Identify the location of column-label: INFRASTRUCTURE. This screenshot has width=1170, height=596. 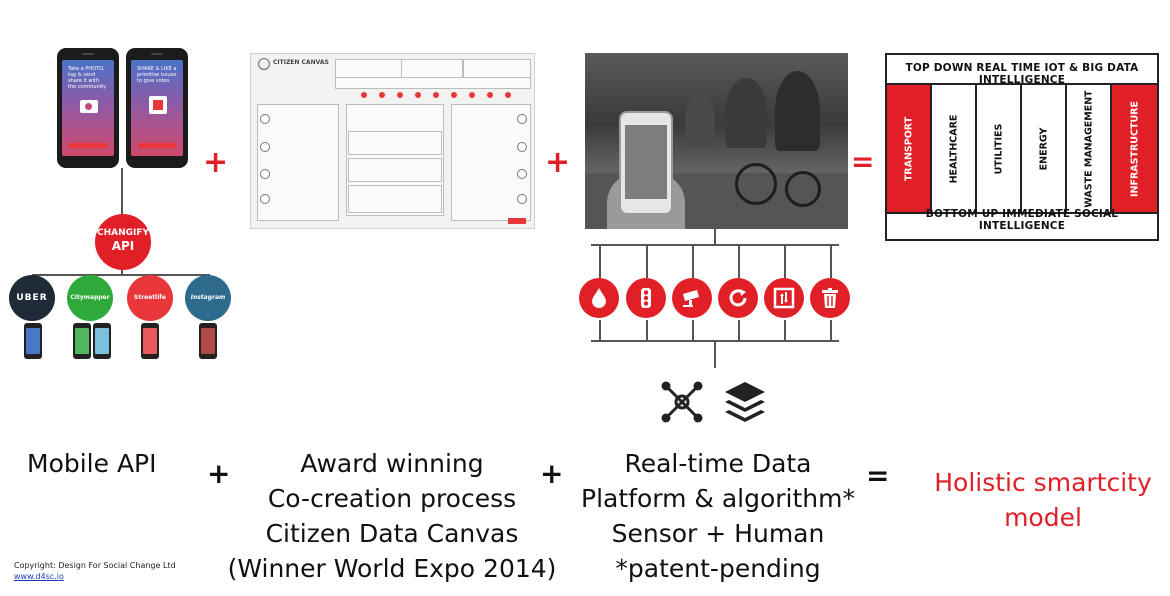
(1134, 148).